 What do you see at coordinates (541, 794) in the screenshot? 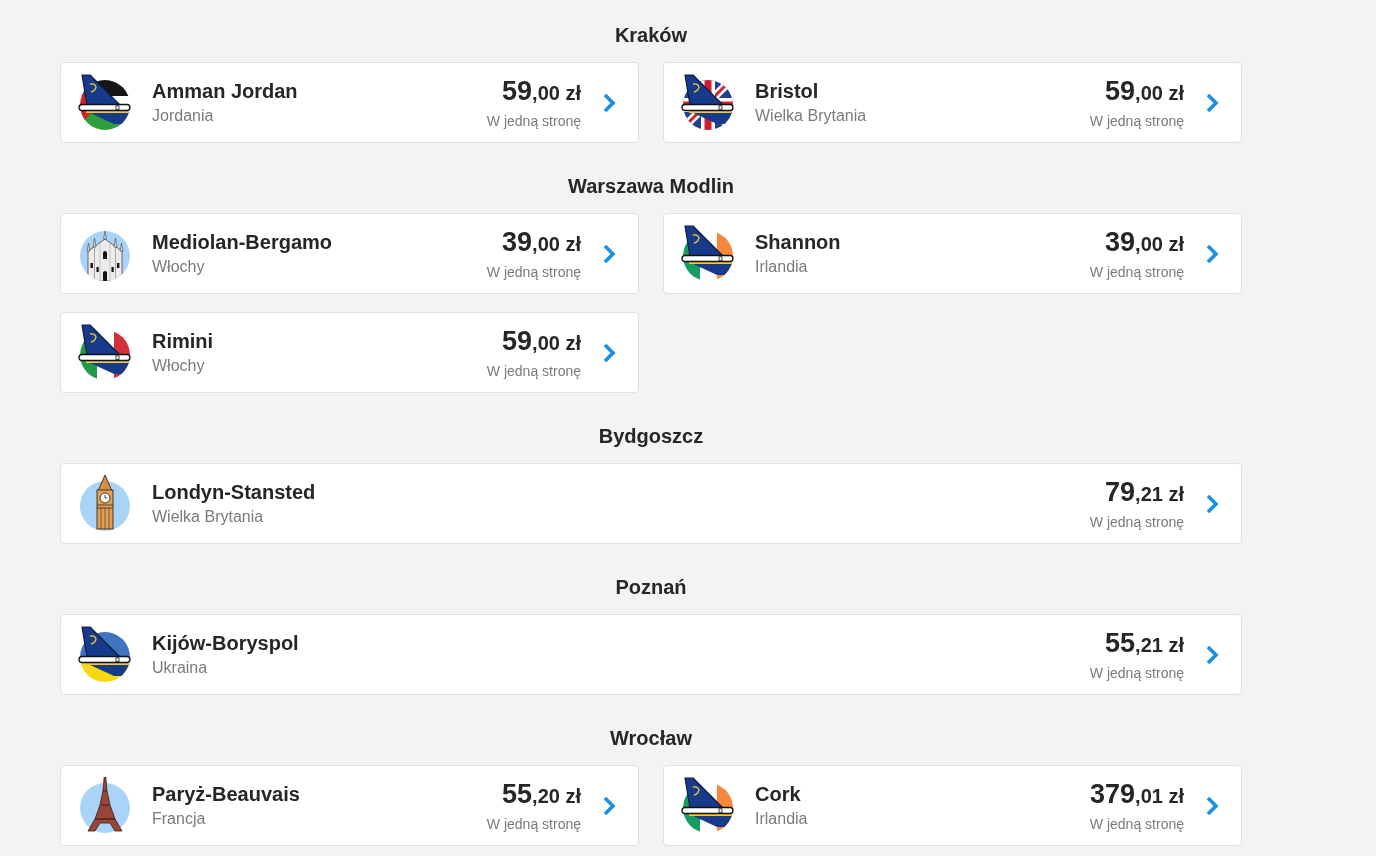
I see `price-text: 55,20 zł` at bounding box center [541, 794].